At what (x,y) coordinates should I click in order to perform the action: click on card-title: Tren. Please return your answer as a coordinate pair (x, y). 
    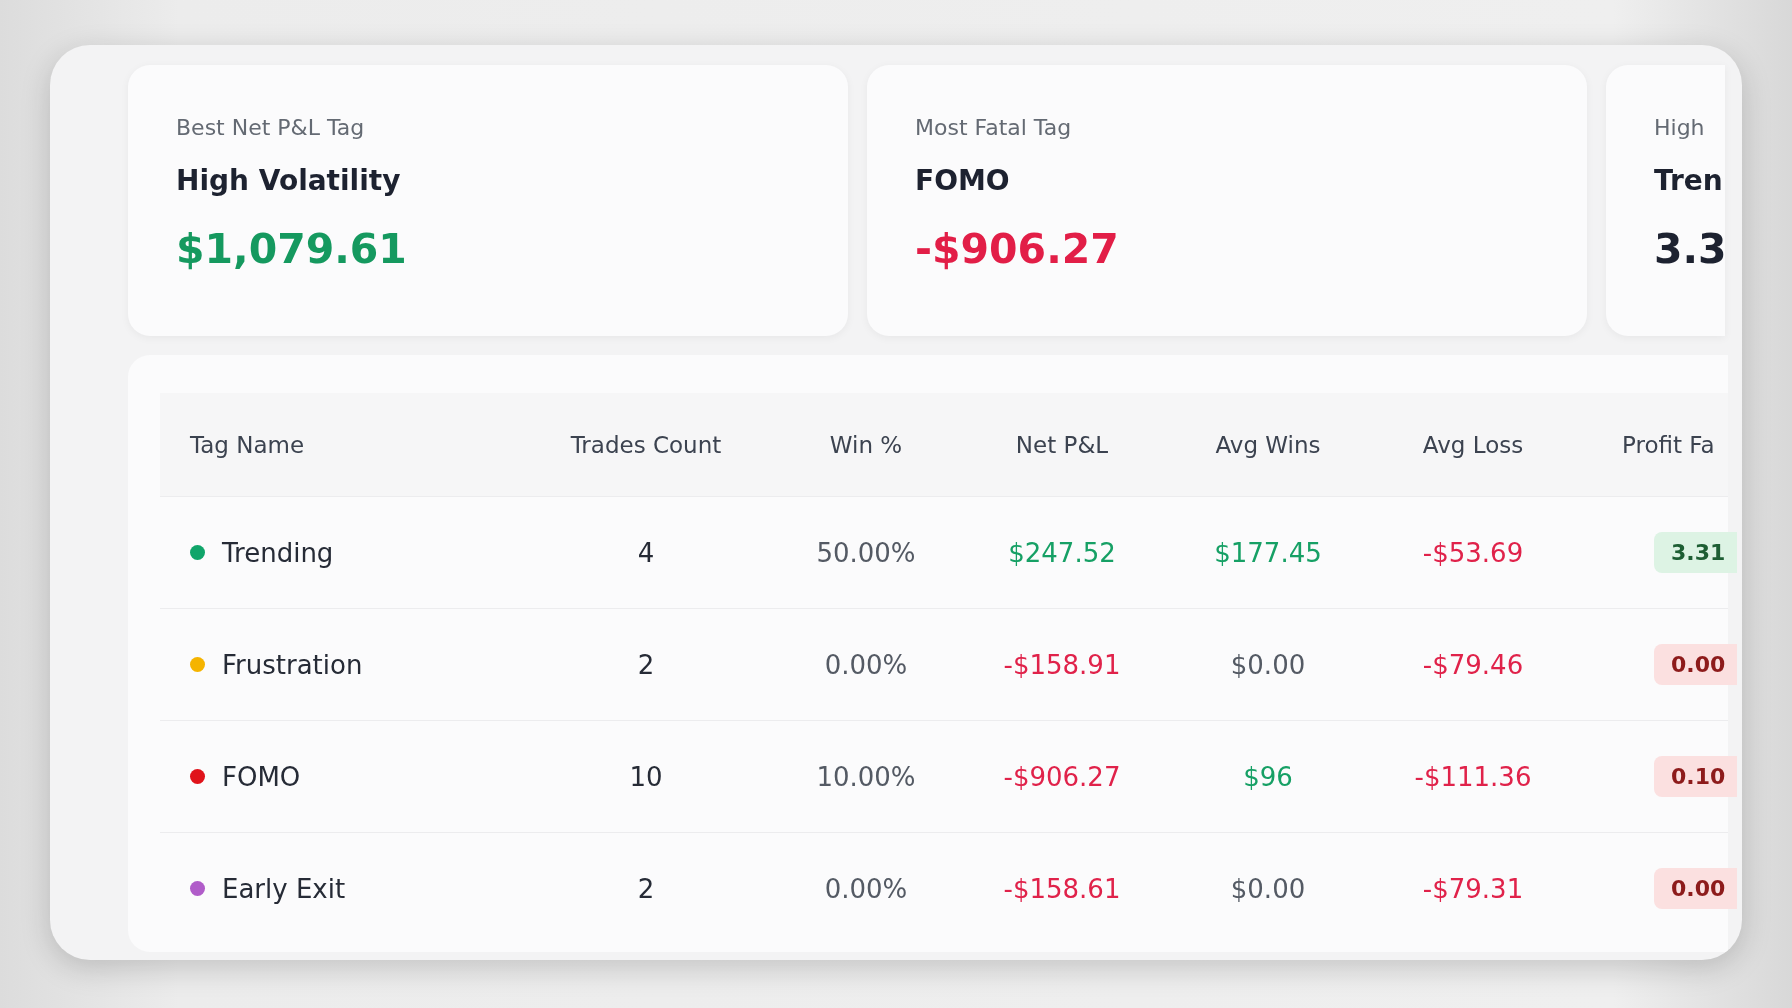
    Looking at the image, I should click on (1688, 180).